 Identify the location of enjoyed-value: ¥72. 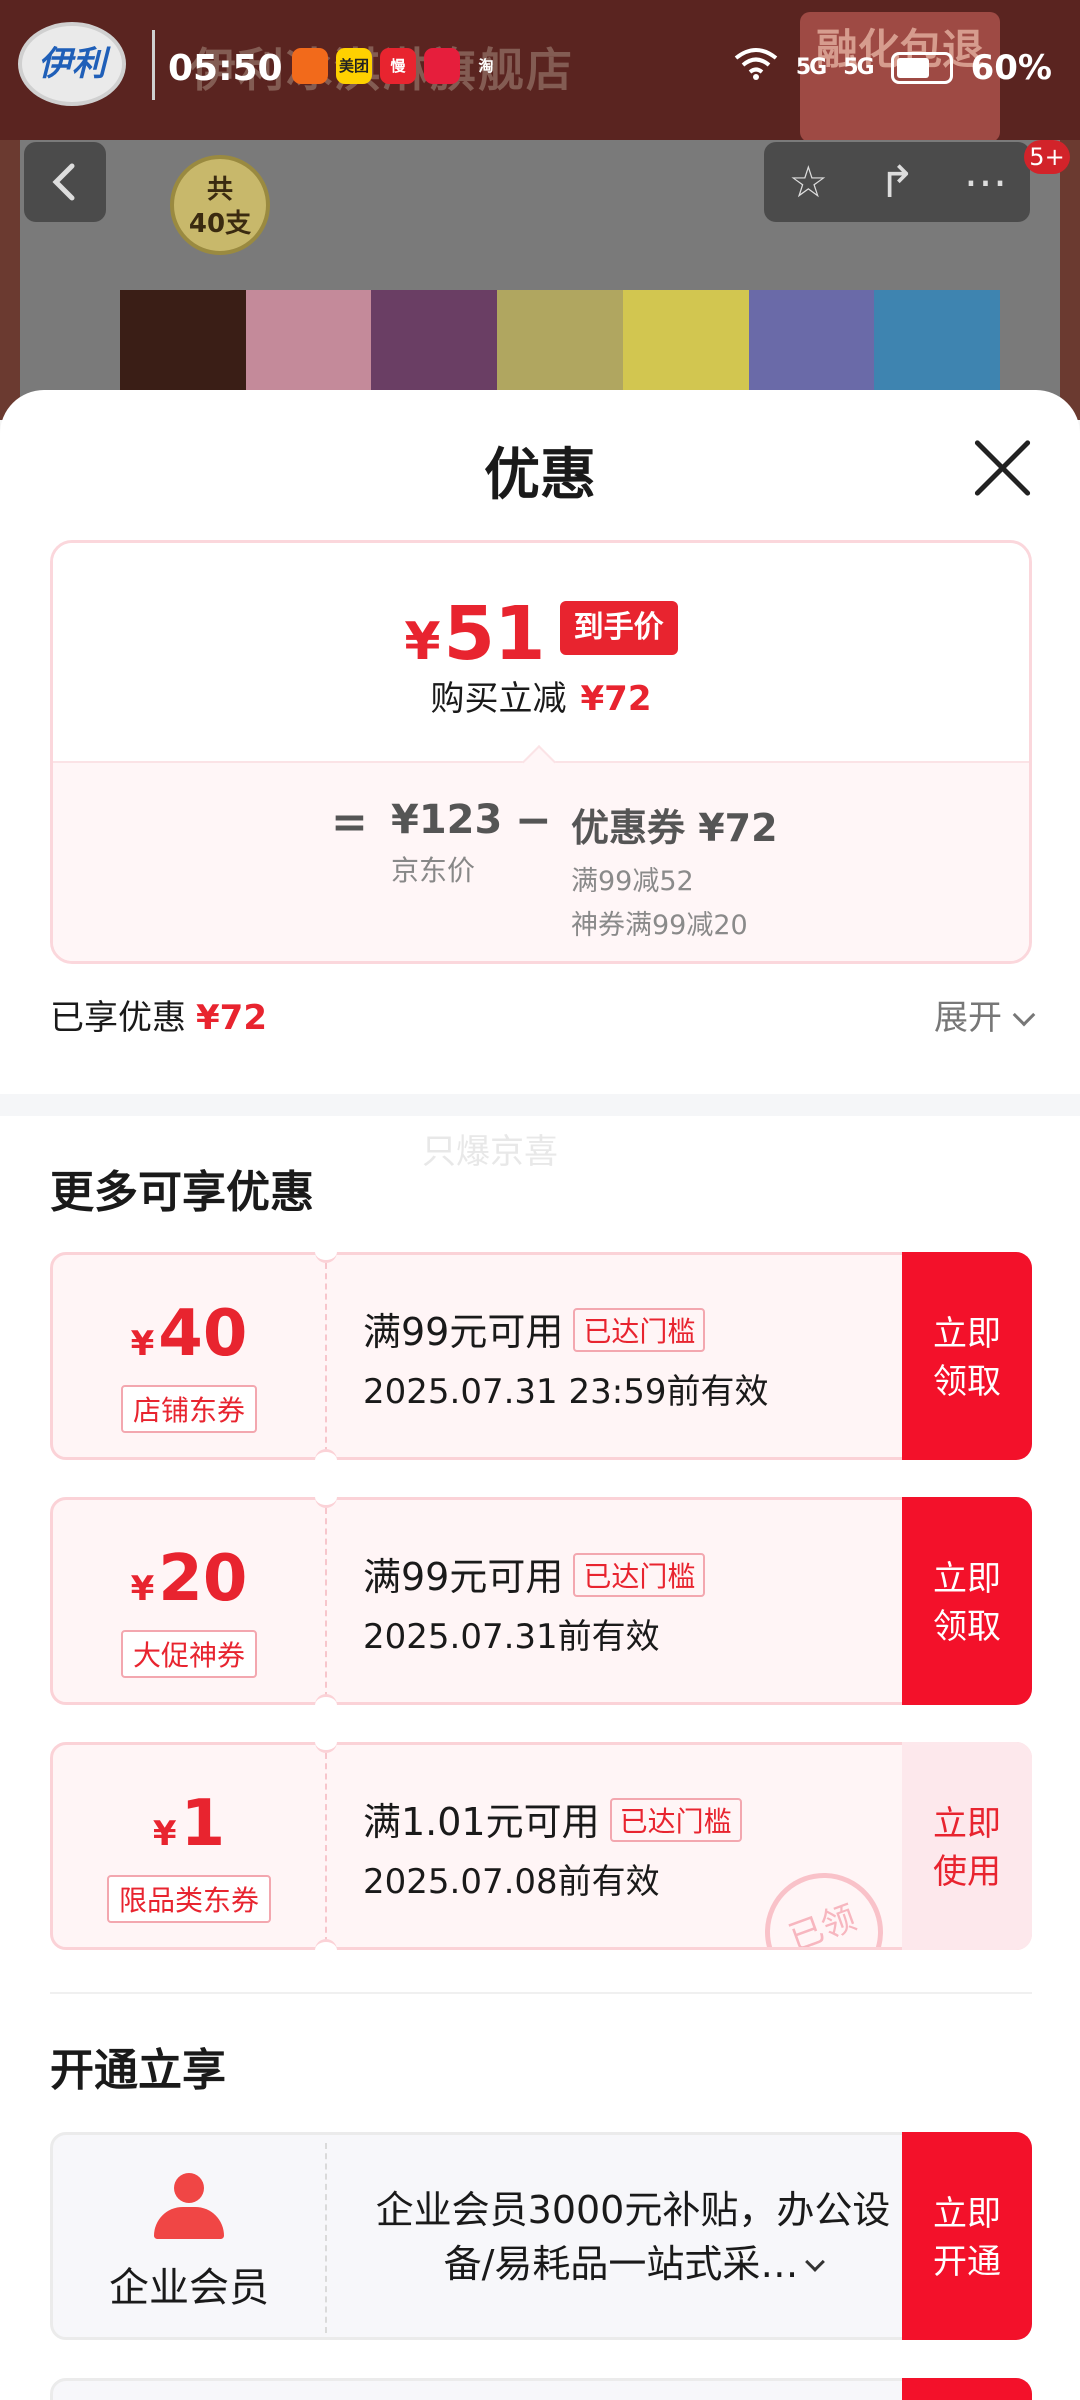
(231, 1018).